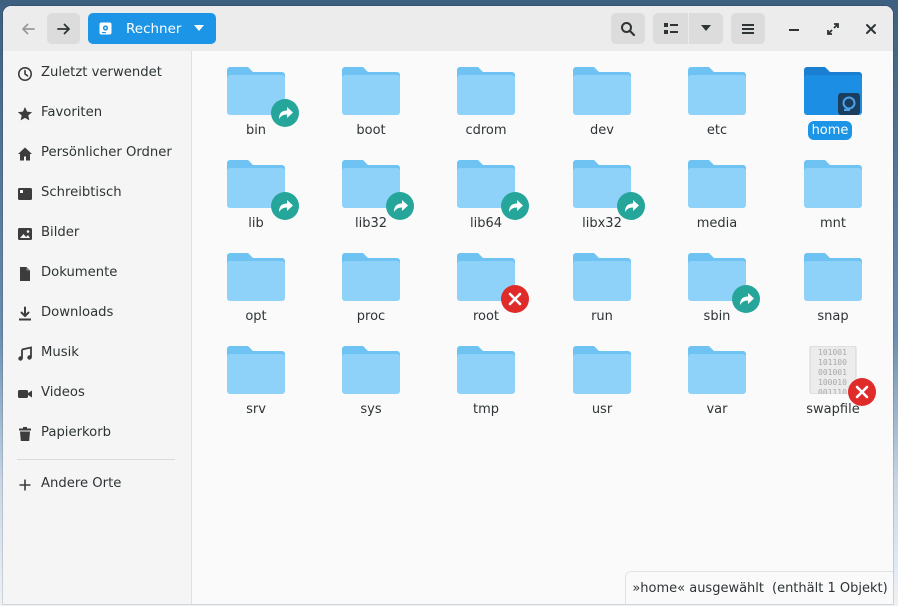 Image resolution: width=898 pixels, height=606 pixels. I want to click on file-item: boot, so click(371, 96).